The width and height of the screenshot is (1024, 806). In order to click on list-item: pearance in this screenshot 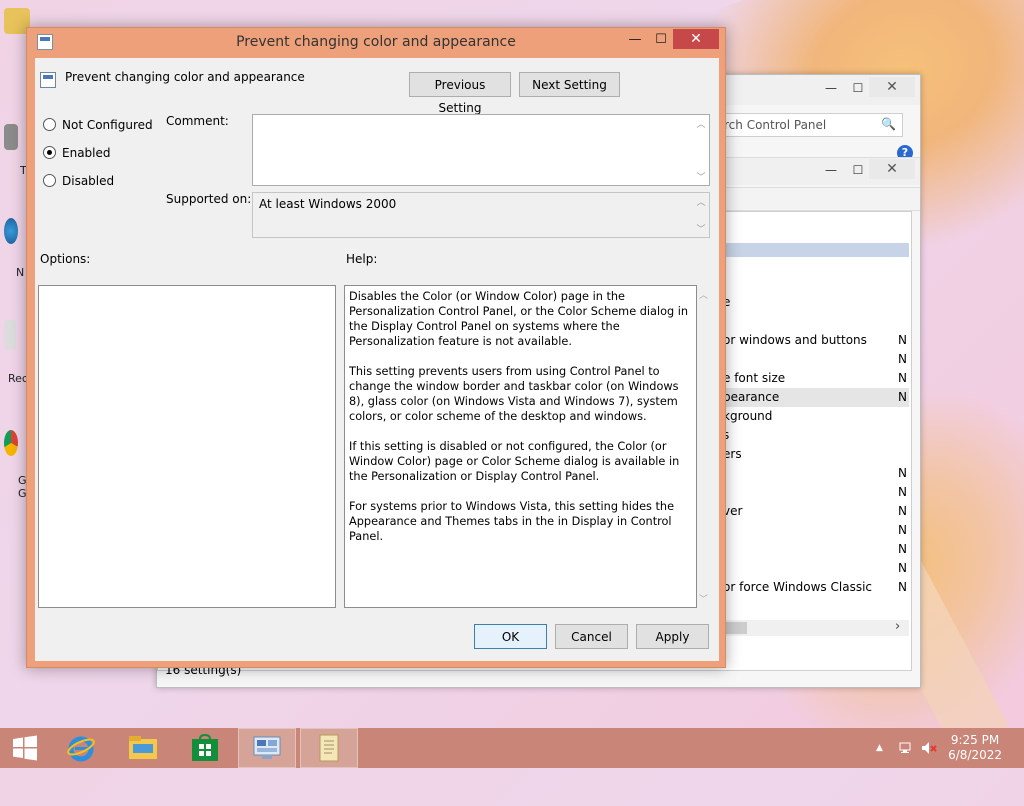, I will do `click(751, 397)`.